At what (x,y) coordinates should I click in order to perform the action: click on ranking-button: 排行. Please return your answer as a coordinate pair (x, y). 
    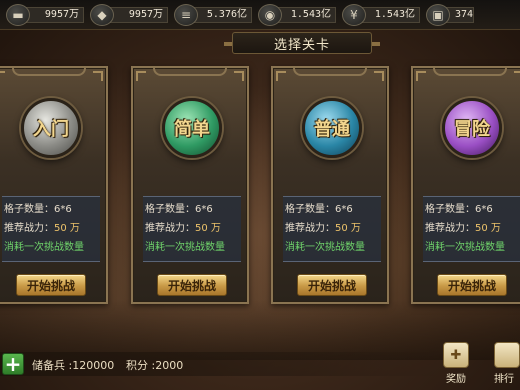
    Looking at the image, I should click on (507, 364).